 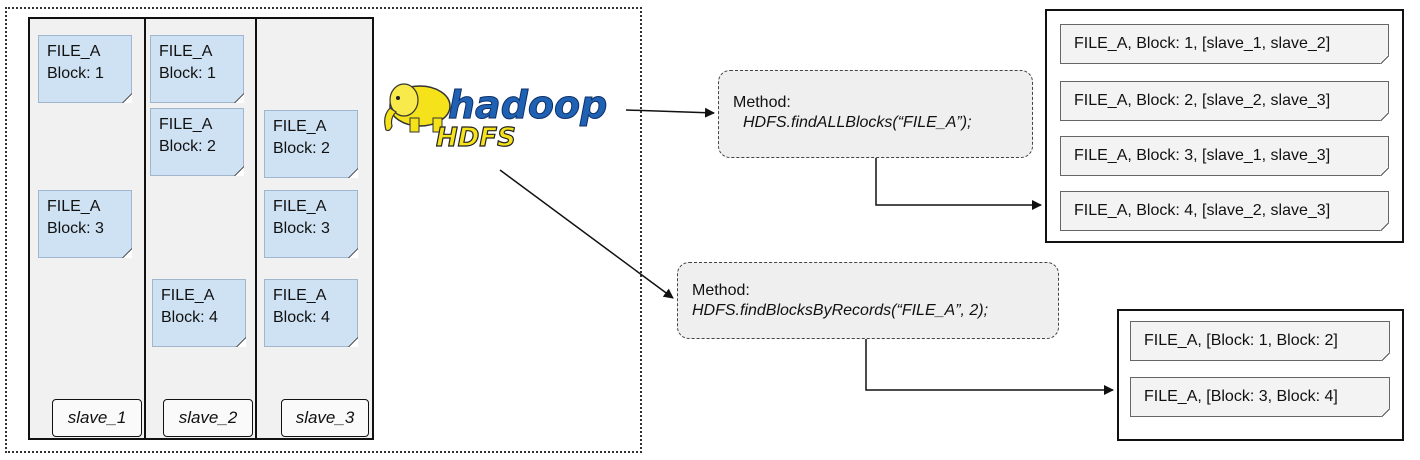 I want to click on arrow-method-2-to-results, so click(x=989, y=367).